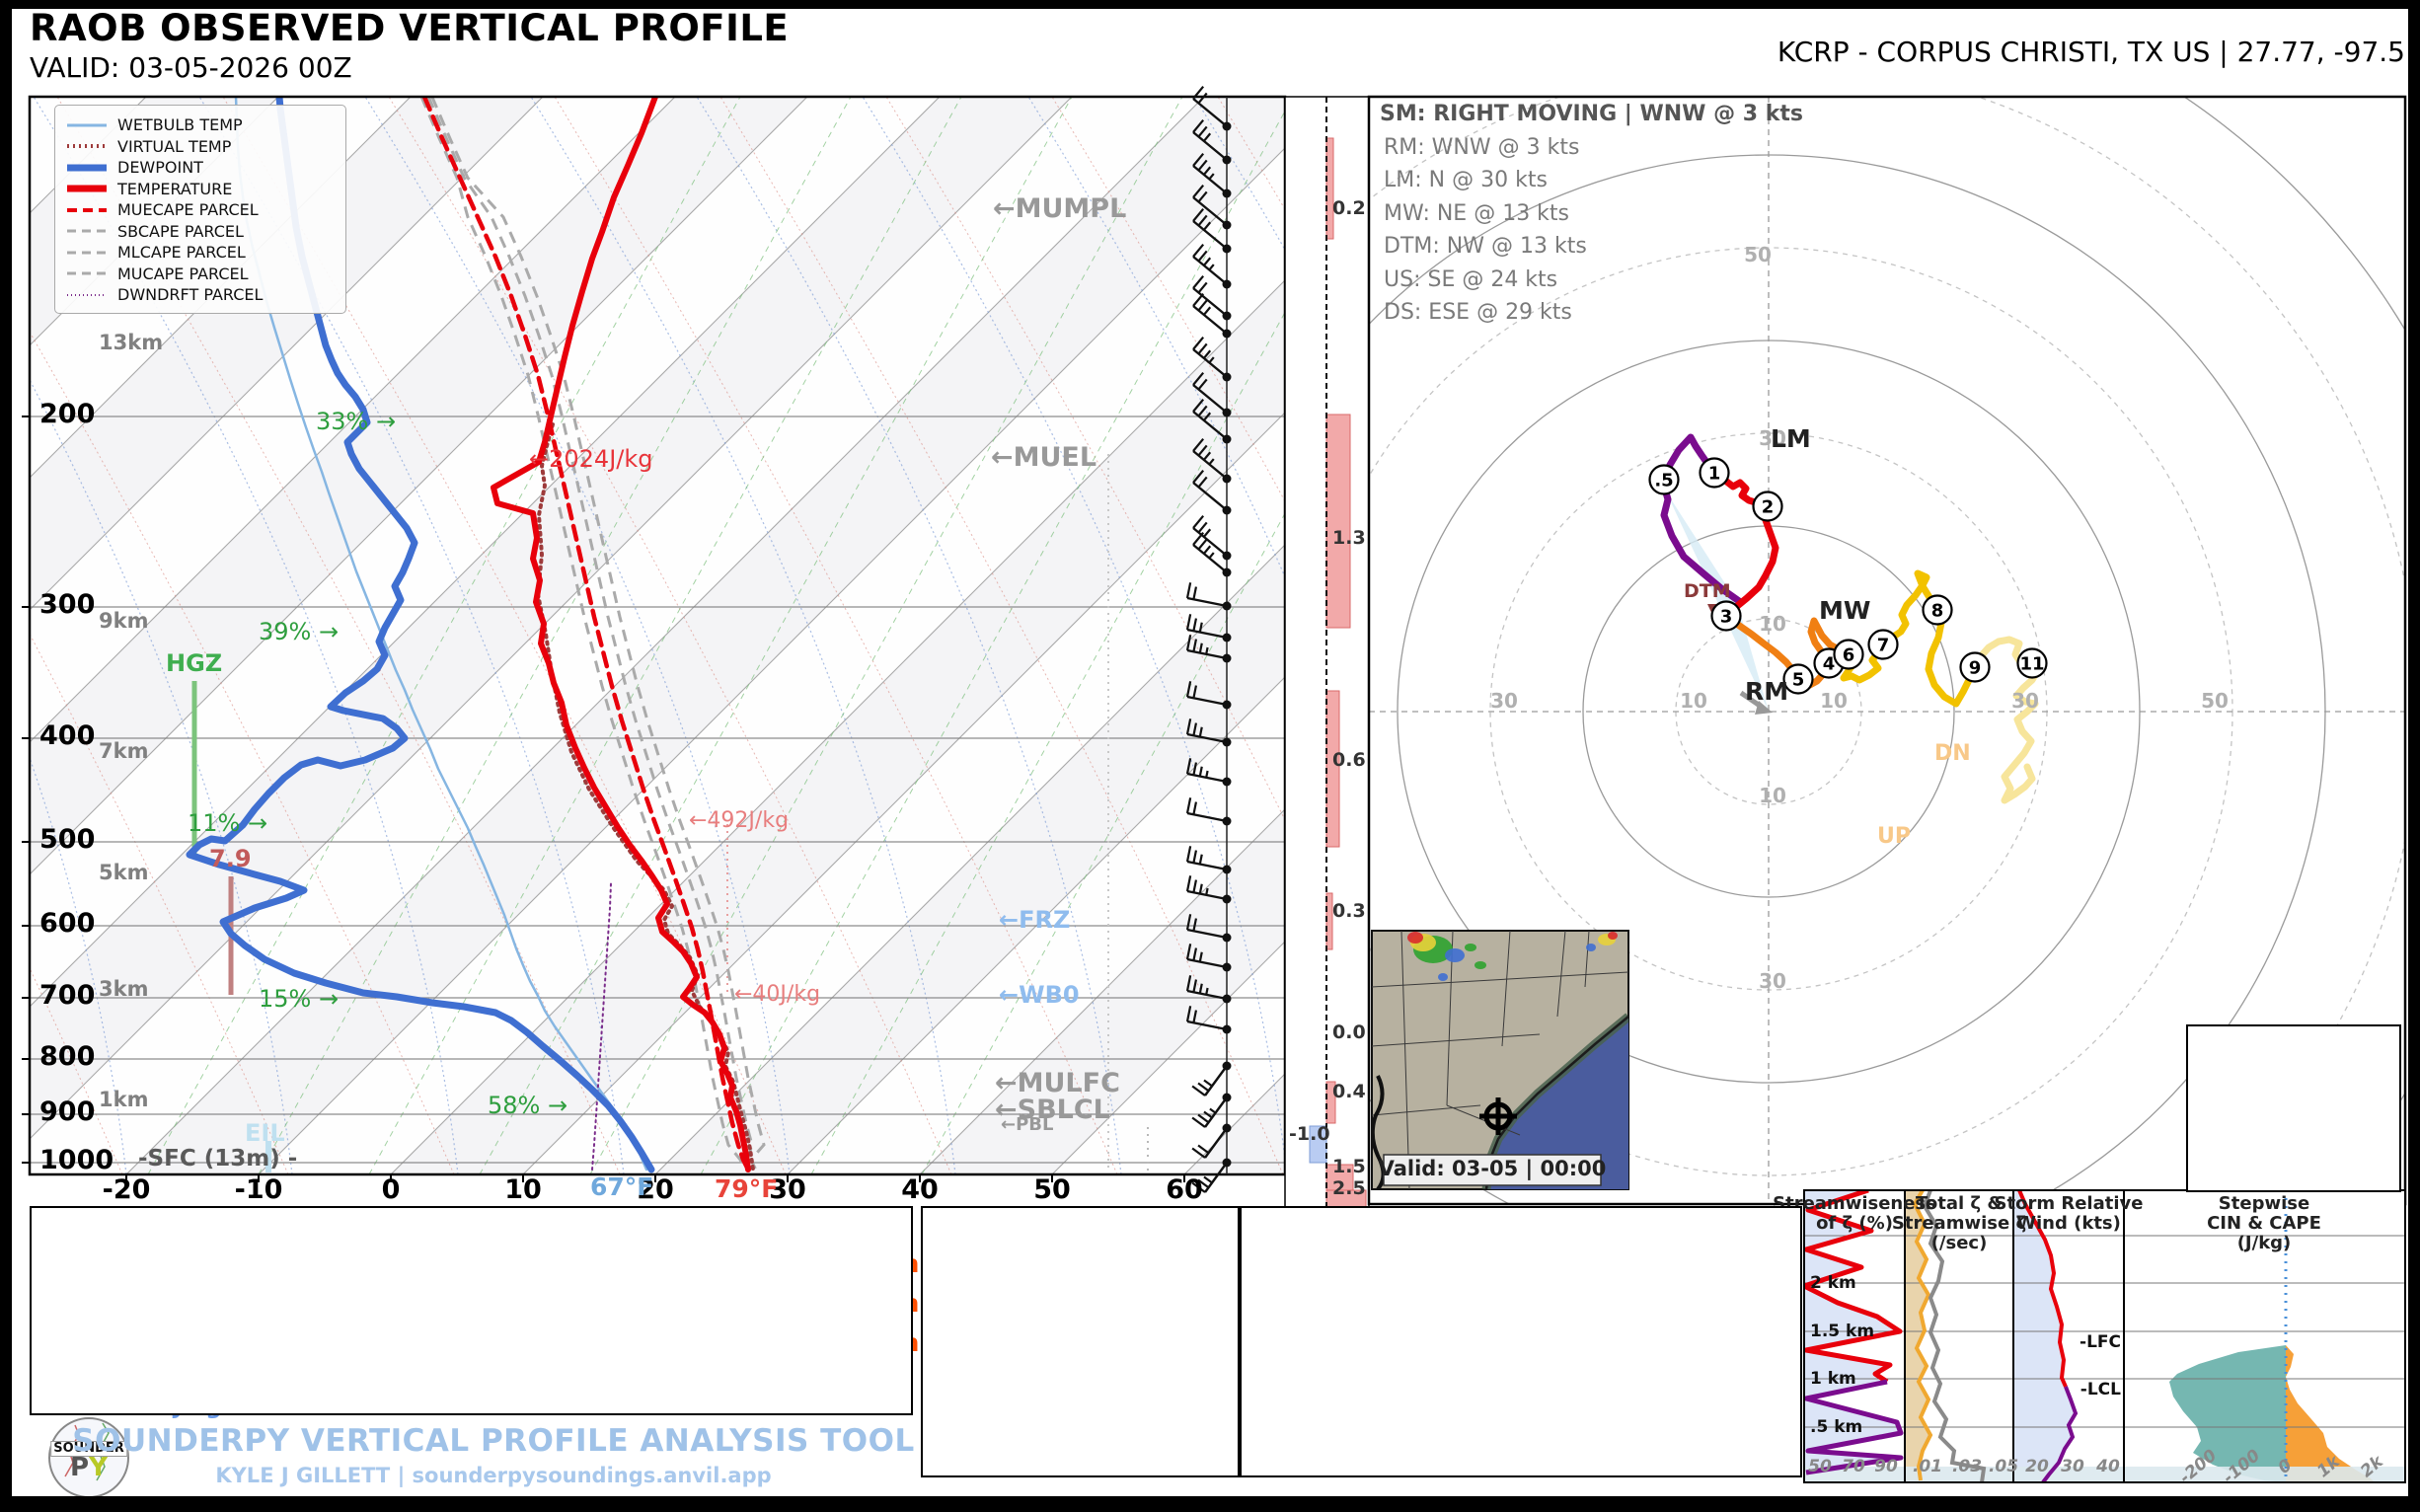 The width and height of the screenshot is (2420, 1512). I want to click on up-label: UP, so click(1894, 836).